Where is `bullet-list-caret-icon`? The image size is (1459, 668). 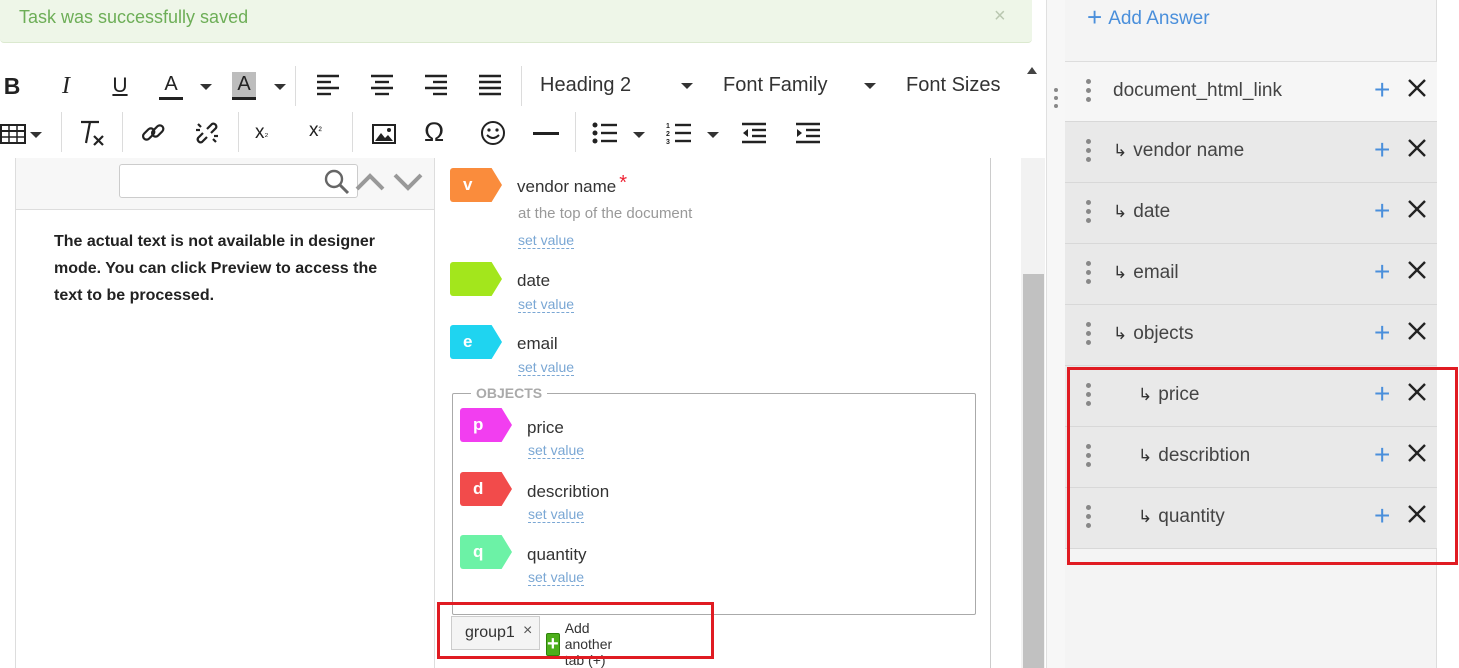 bullet-list-caret-icon is located at coordinates (639, 135).